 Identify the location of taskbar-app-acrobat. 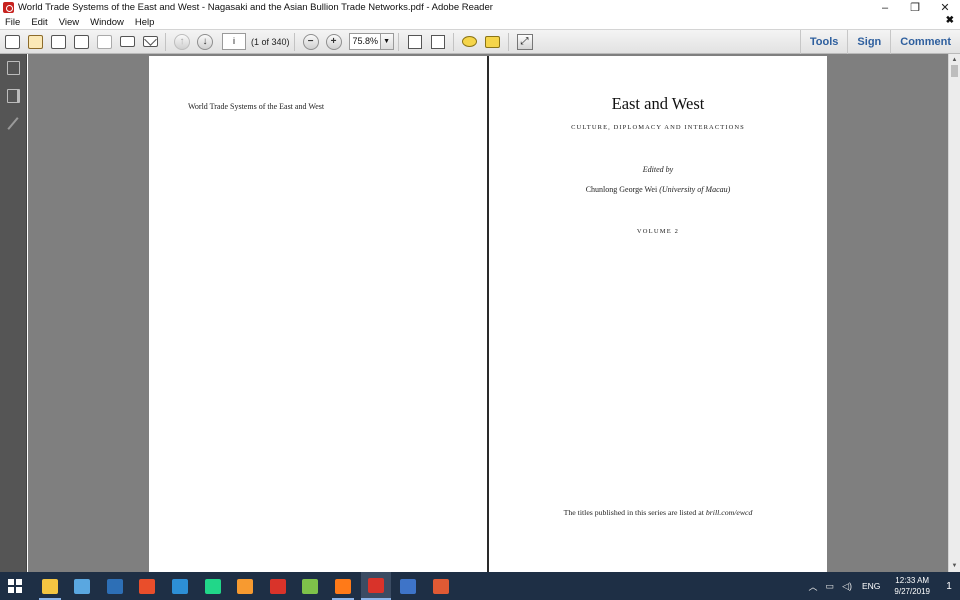
(278, 586).